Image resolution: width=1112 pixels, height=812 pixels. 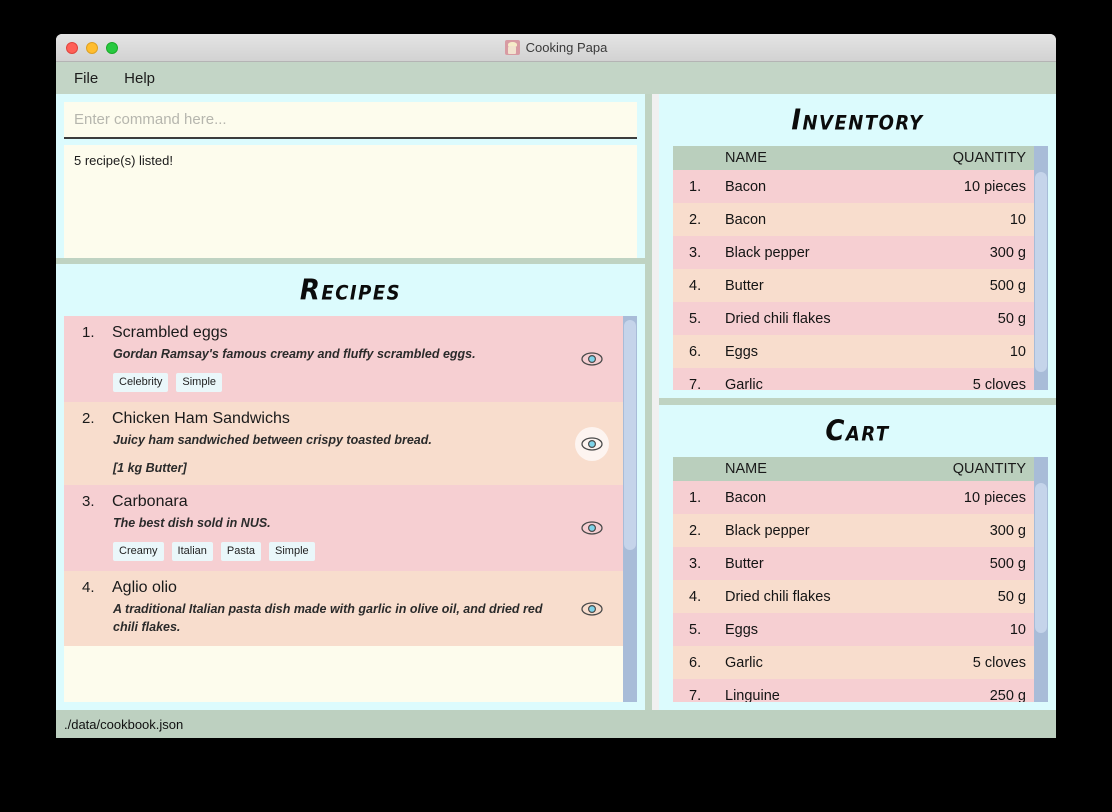 What do you see at coordinates (112, 47) in the screenshot?
I see `maximize-button` at bounding box center [112, 47].